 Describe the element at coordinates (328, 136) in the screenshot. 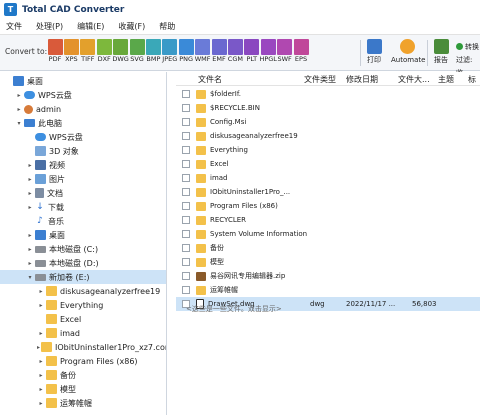

I see `file-row: diskusageanalyzerfree19` at that location.